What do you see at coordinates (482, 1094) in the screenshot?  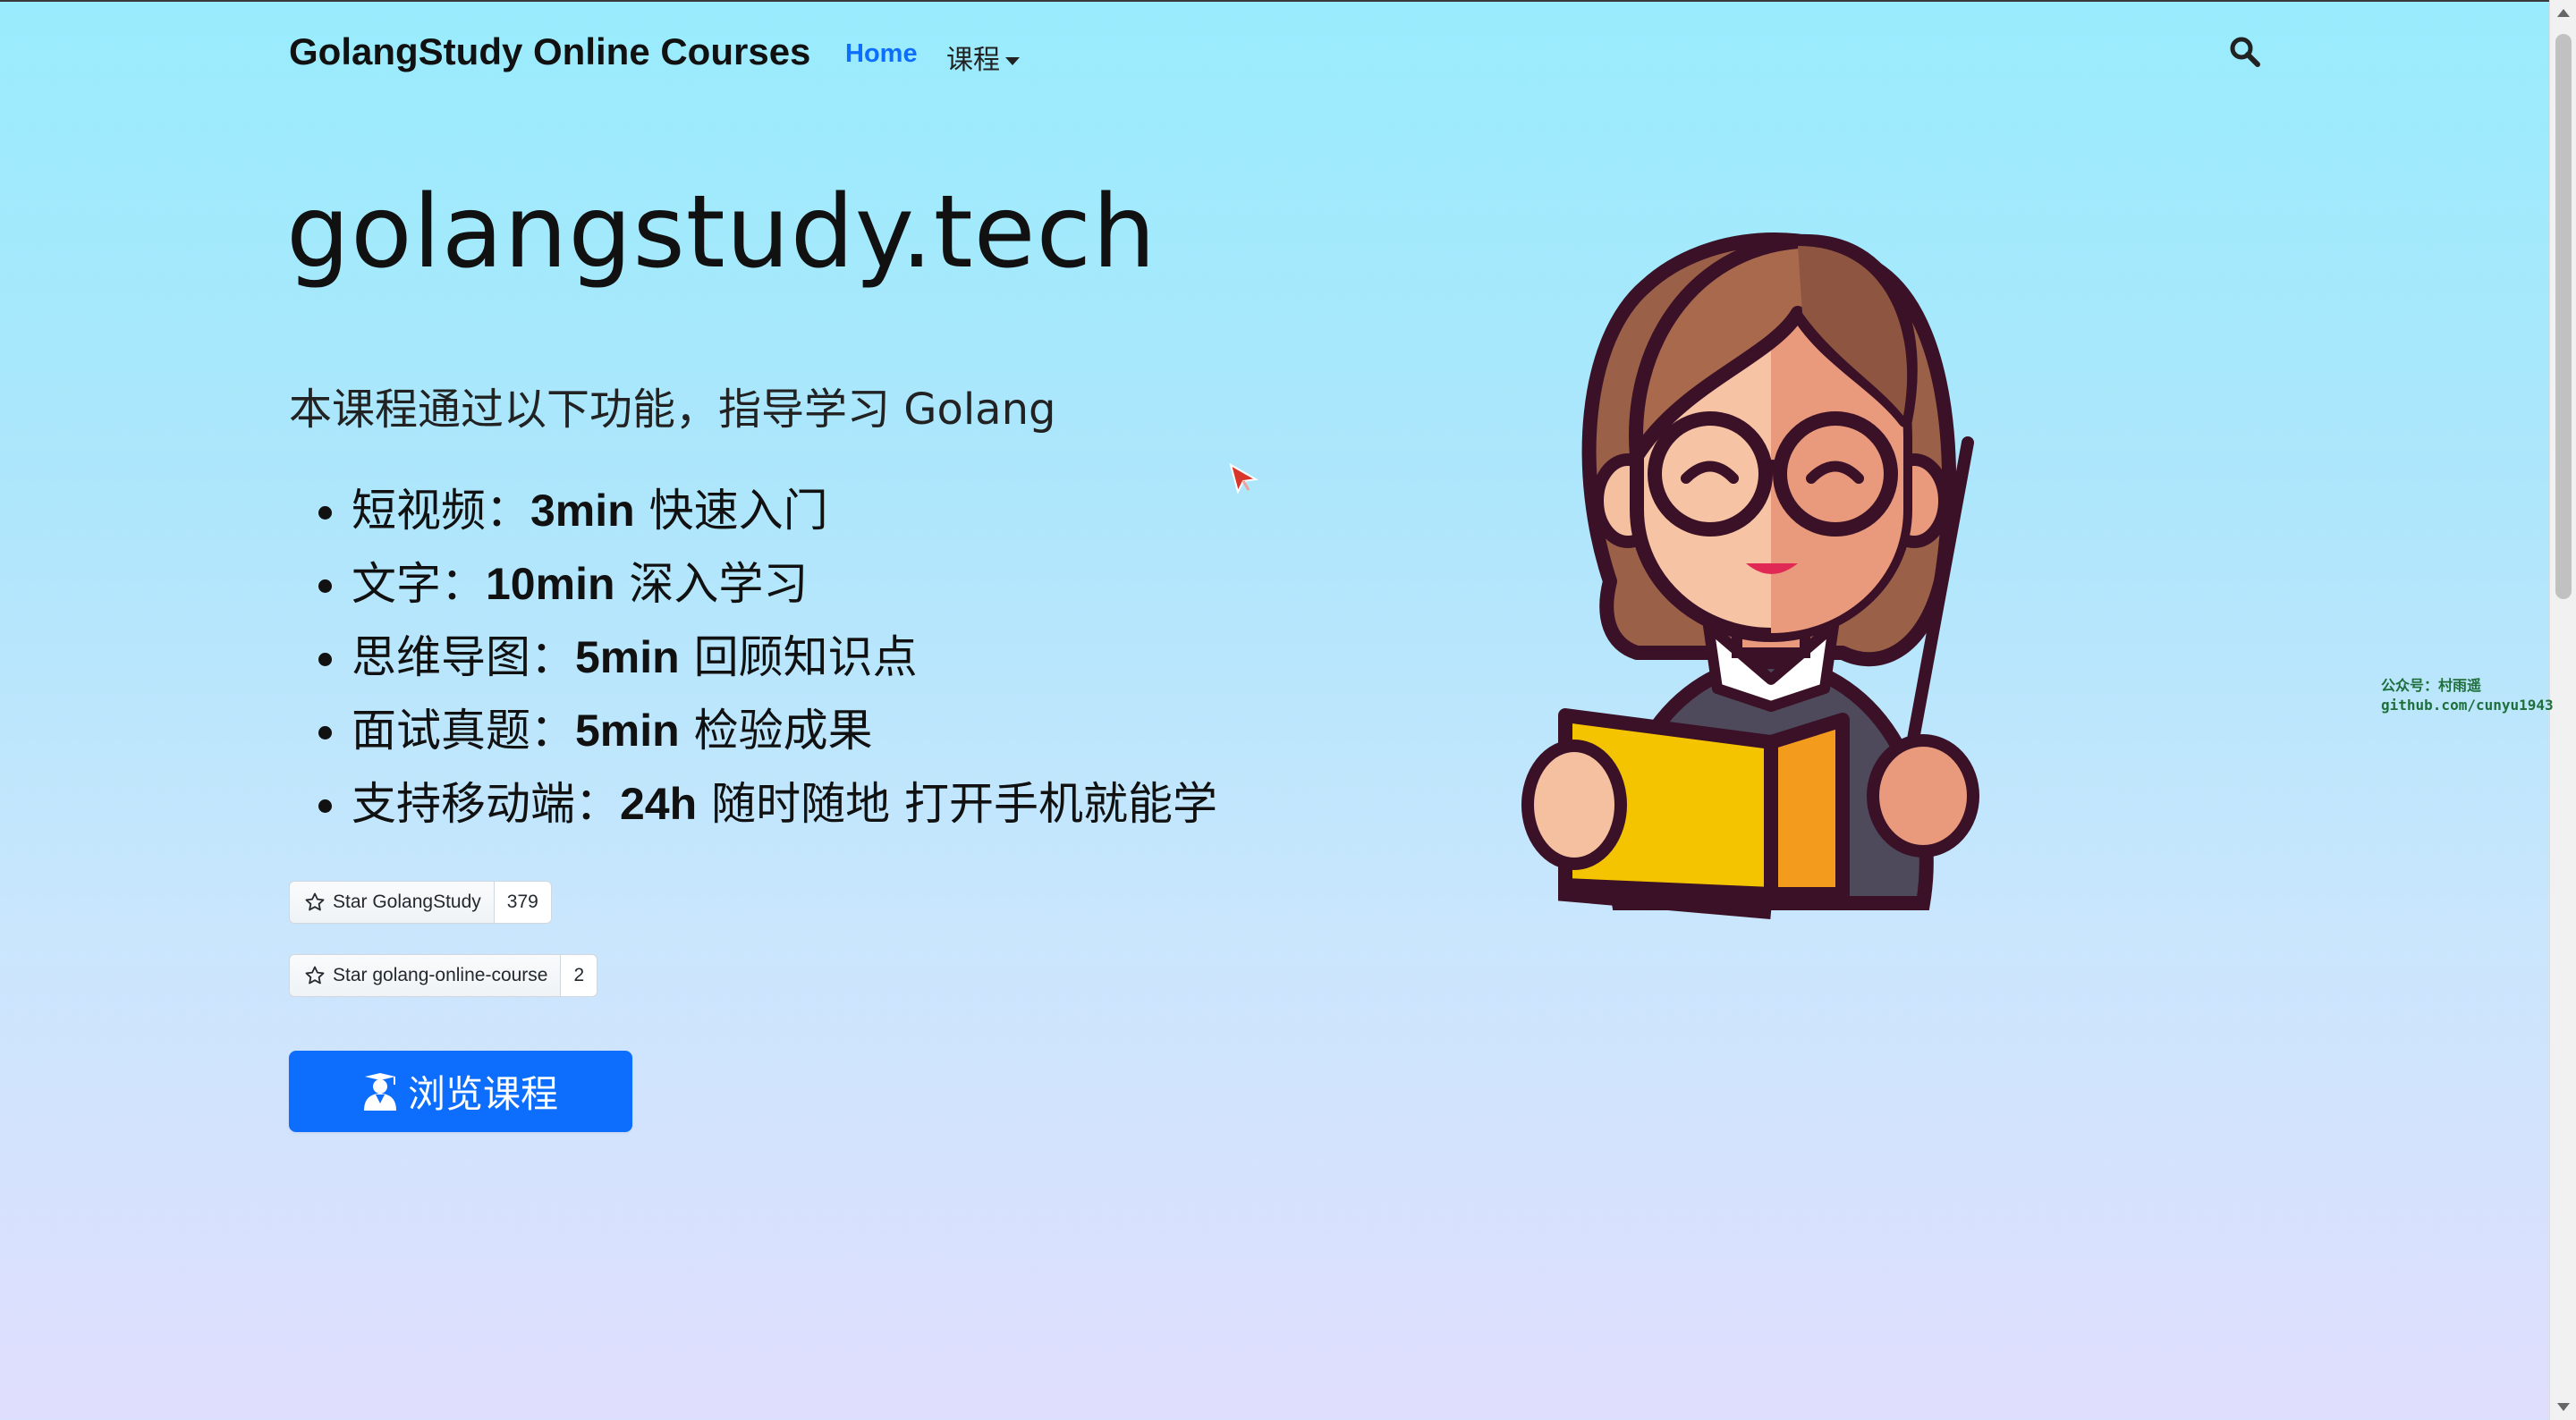 I see `browse-courses-label: 浏览课程` at bounding box center [482, 1094].